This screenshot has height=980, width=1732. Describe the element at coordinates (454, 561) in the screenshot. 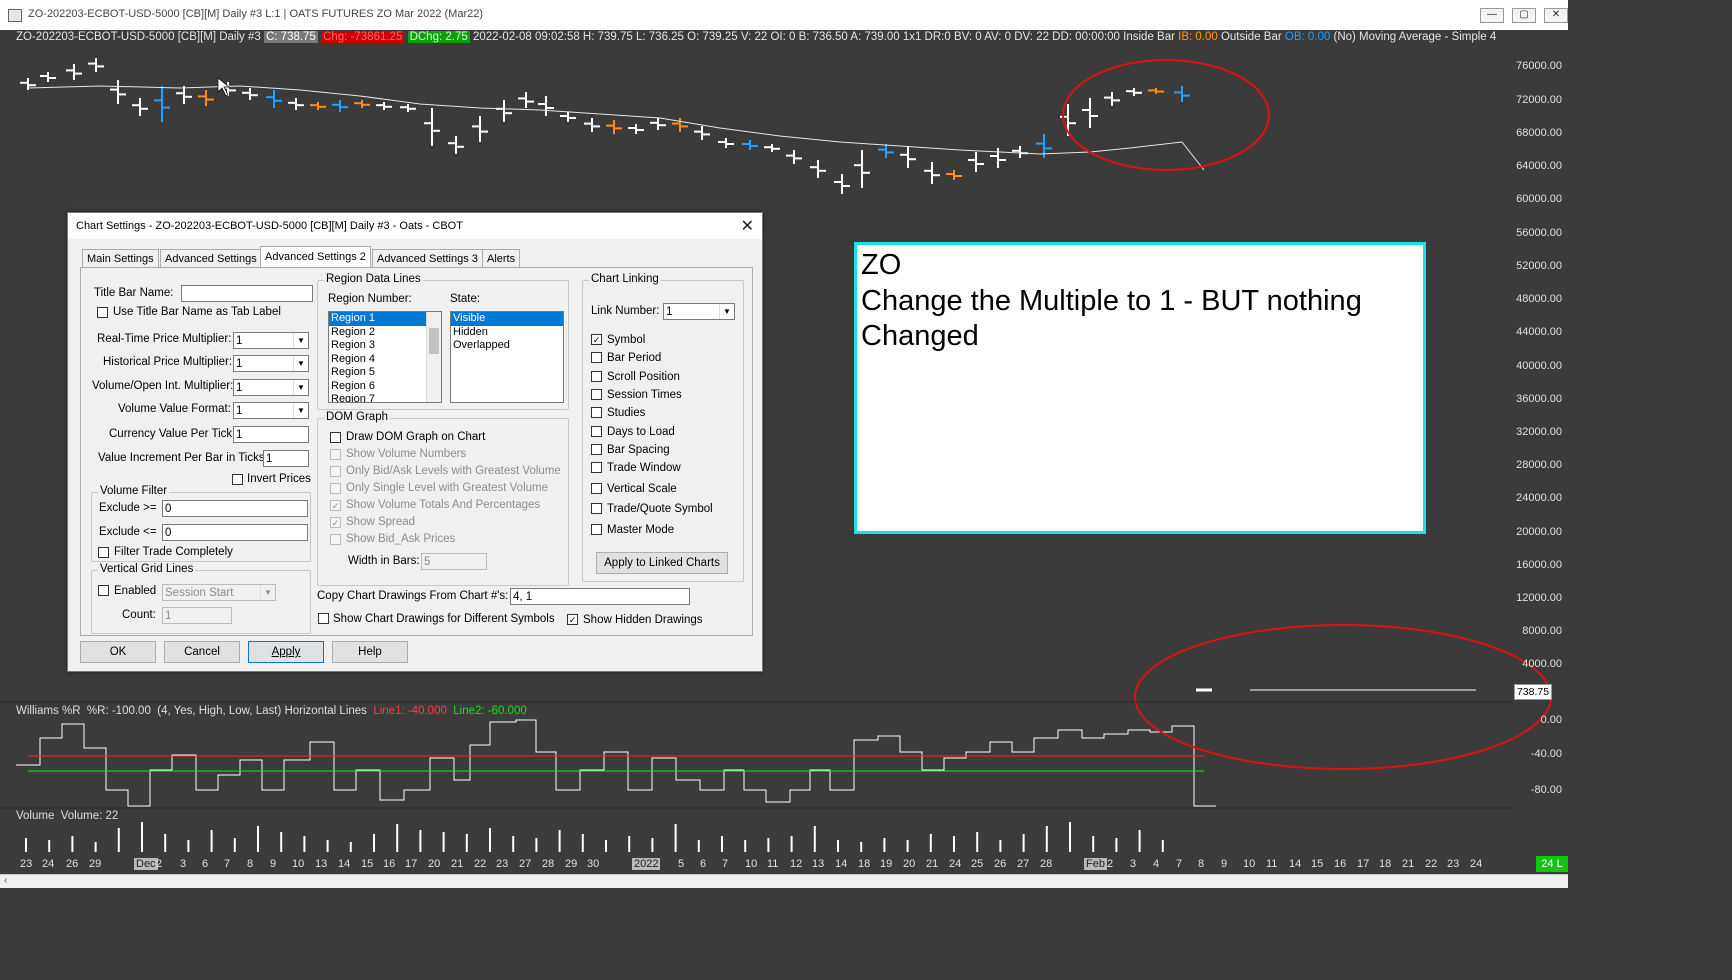

I see `dom-width-input: 5` at that location.